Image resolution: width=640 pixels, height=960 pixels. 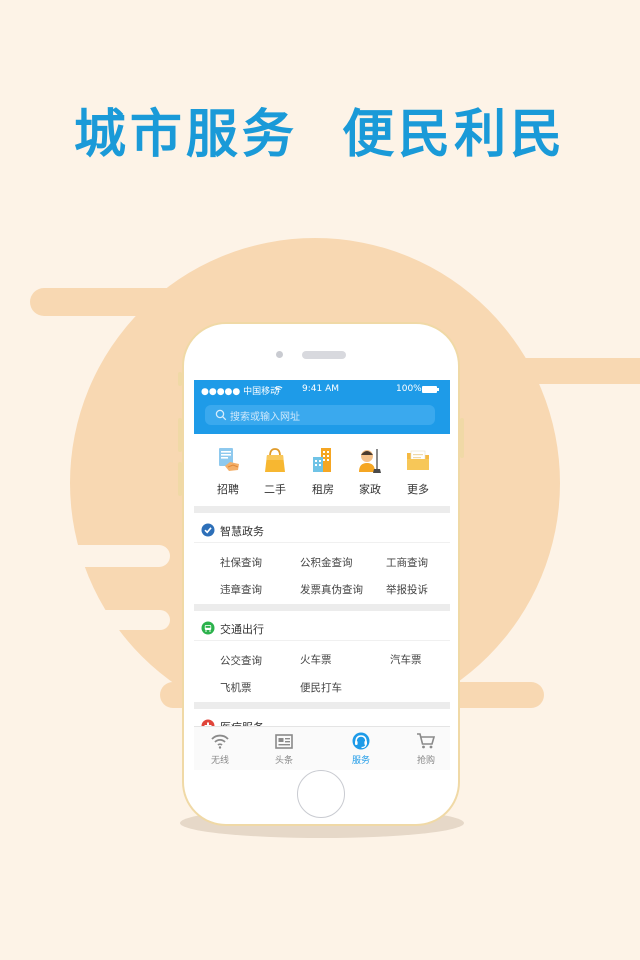 I want to click on app-header: ●●●●● 中国移动 9:41 AM 100% 搜索或输入网址, so click(x=322, y=407).